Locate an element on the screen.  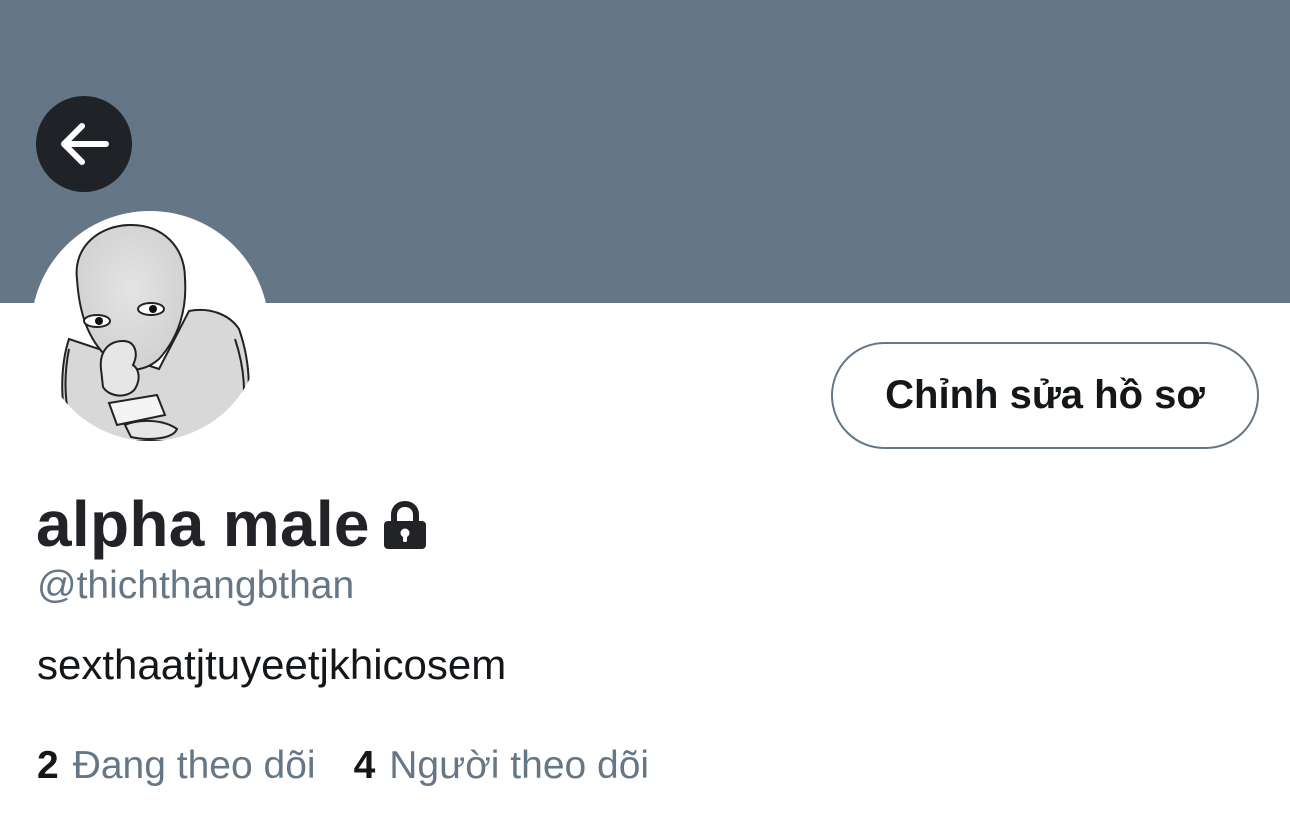
followers-link: 4 Người theo dõi is located at coordinates (502, 766).